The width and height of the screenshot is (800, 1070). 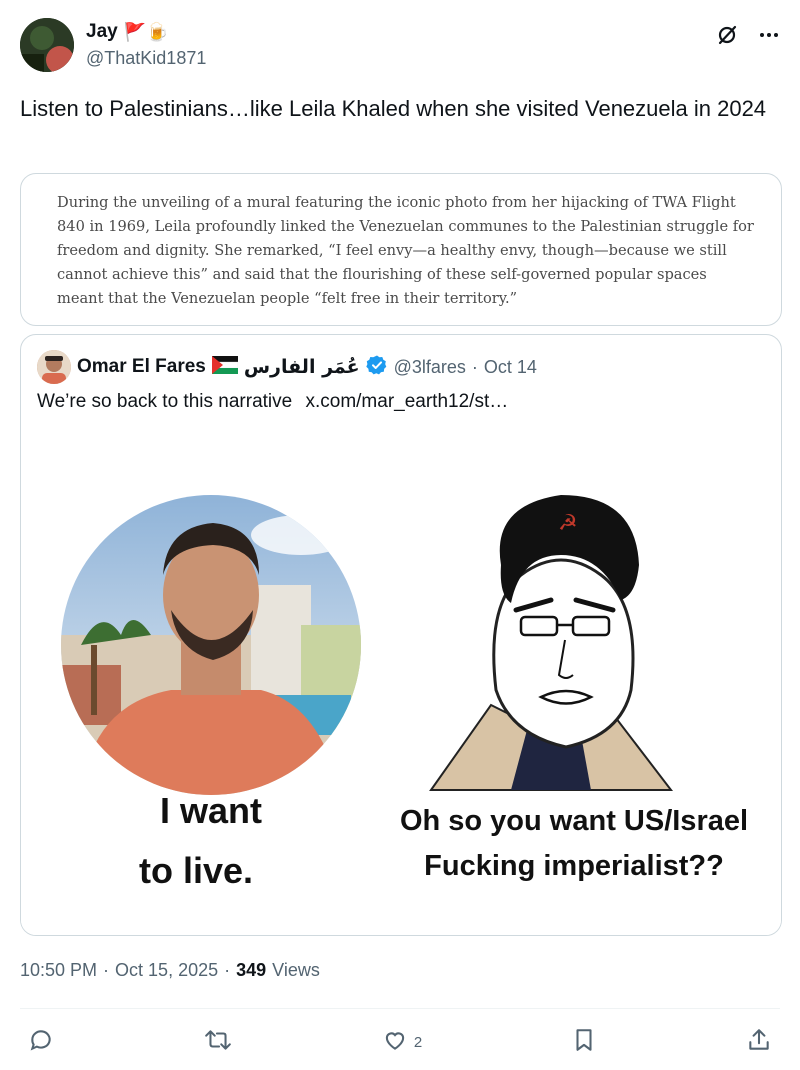 I want to click on bookmark-icon, so click(x=584, y=1042).